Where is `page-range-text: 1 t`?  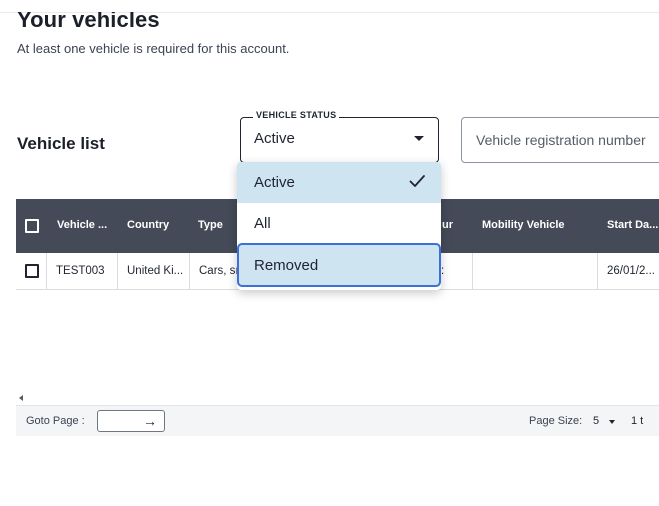
page-range-text: 1 t is located at coordinates (637, 421).